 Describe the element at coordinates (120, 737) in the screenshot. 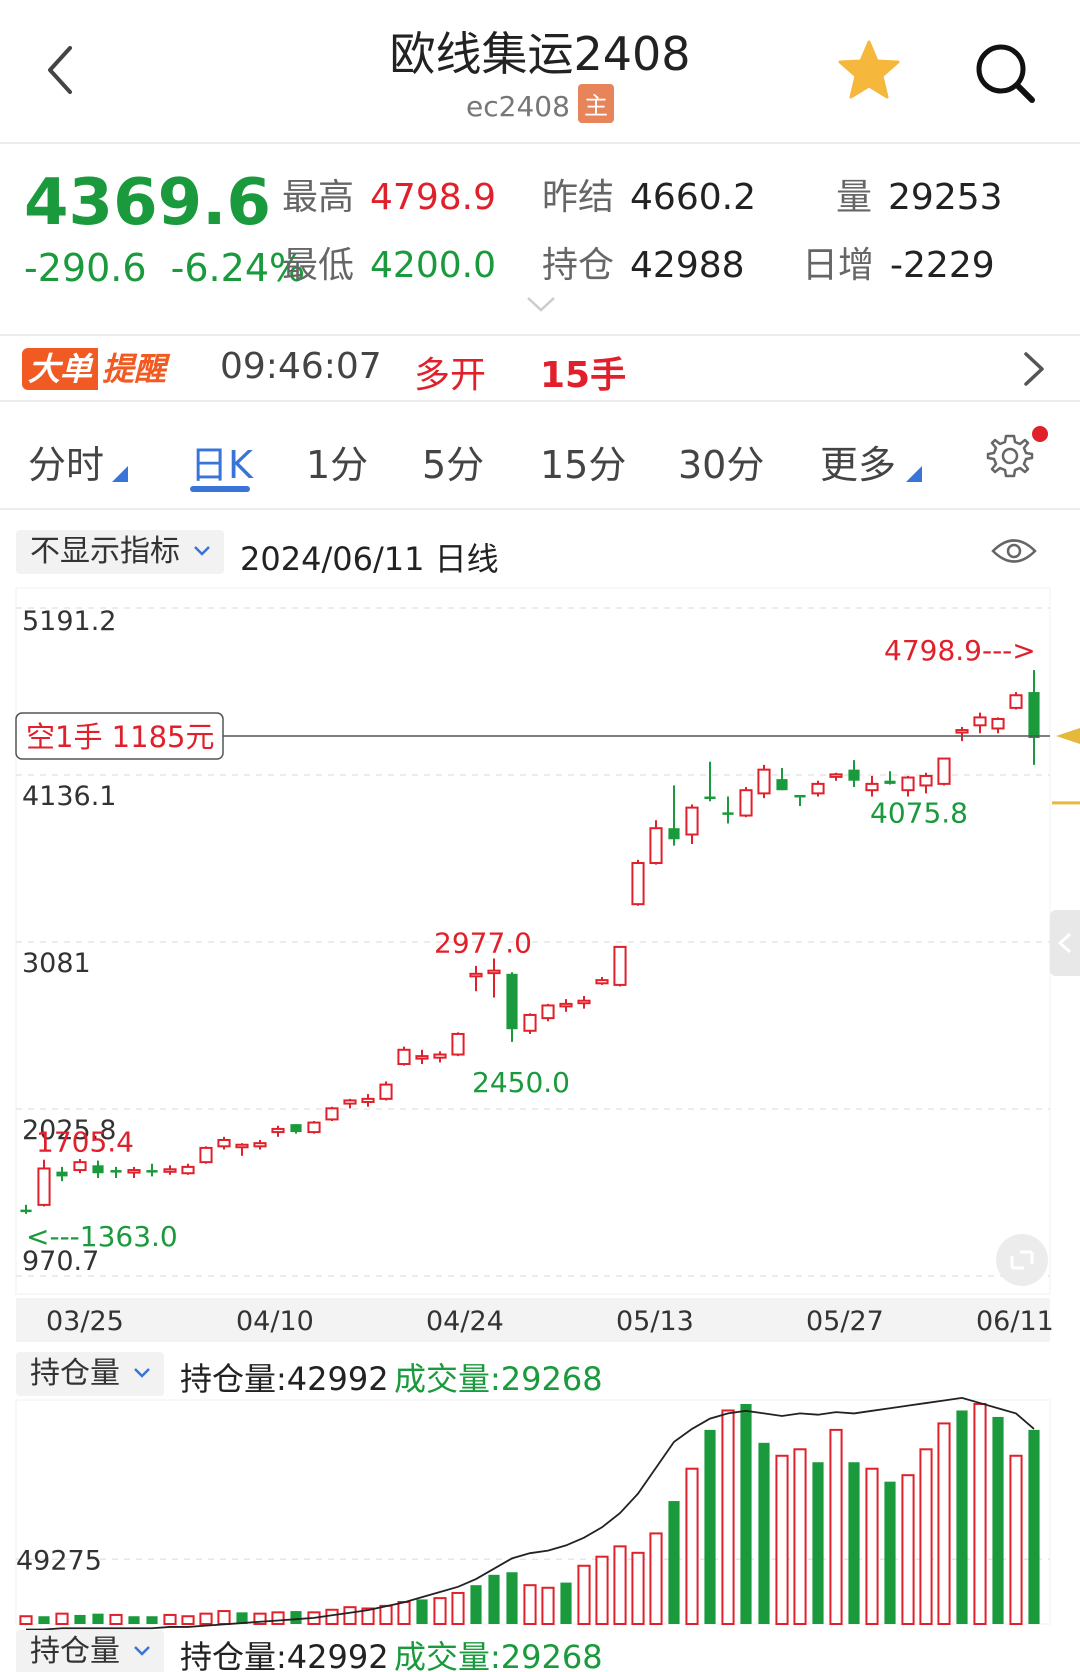

I see `position-label: 空1手 1185元` at that location.